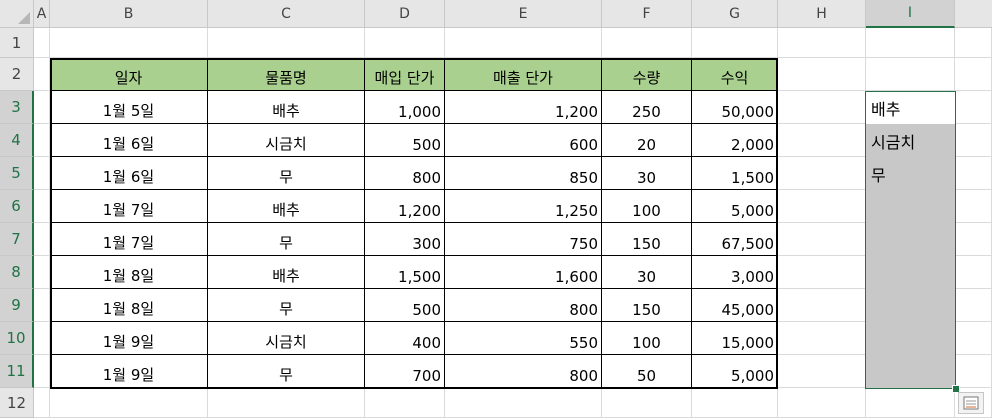  What do you see at coordinates (129, 371) in the screenshot?
I see `table-cell: 1월 9일` at bounding box center [129, 371].